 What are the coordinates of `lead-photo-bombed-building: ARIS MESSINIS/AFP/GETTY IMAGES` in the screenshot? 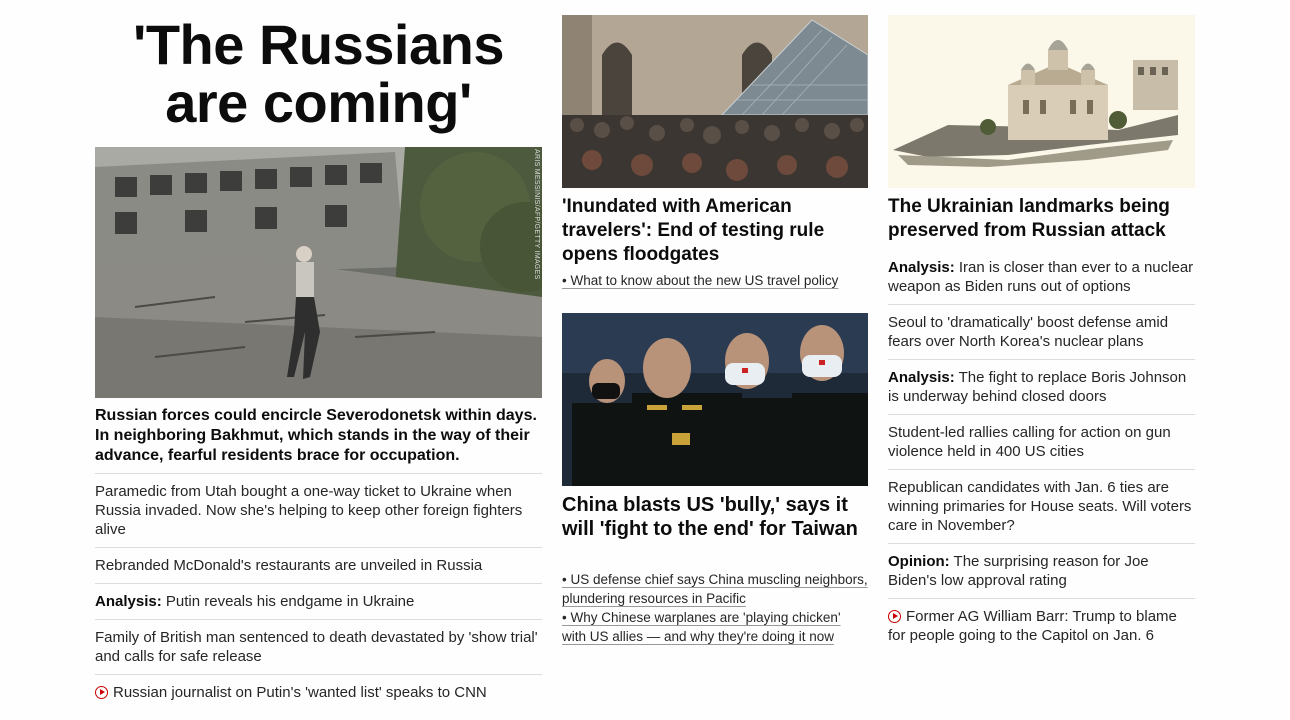 It's located at (318, 272).